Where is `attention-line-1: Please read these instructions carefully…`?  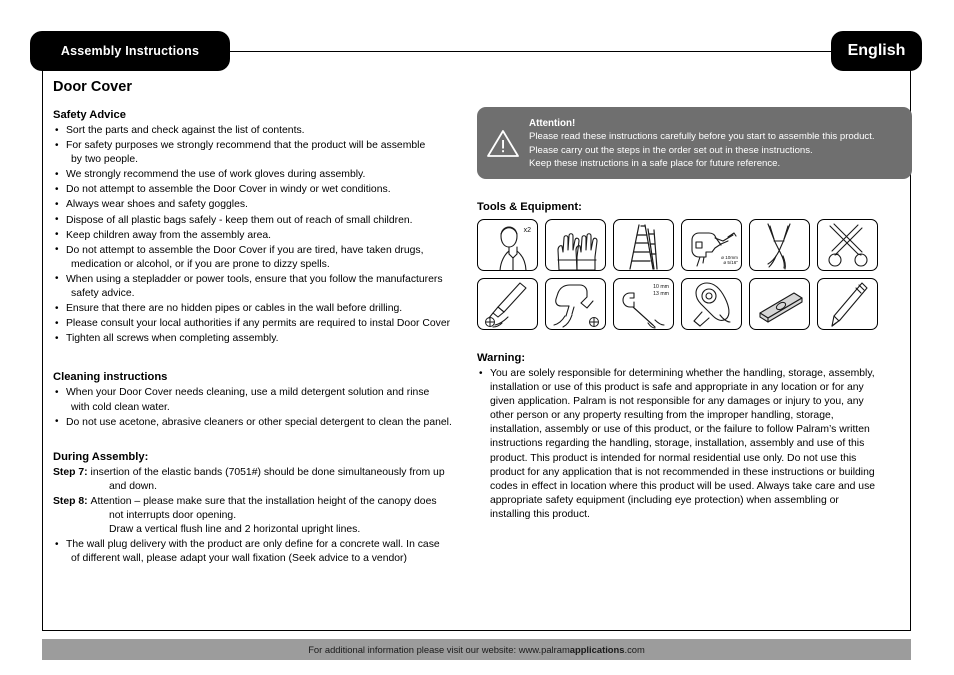 attention-line-1: Please read these instructions carefully… is located at coordinates (702, 137).